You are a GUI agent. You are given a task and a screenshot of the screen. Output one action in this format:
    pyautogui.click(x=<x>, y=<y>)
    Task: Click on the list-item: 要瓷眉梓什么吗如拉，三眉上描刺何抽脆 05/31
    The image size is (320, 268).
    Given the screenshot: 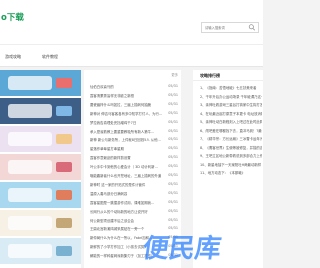 What is the action you would take?
    pyautogui.click(x=134, y=106)
    